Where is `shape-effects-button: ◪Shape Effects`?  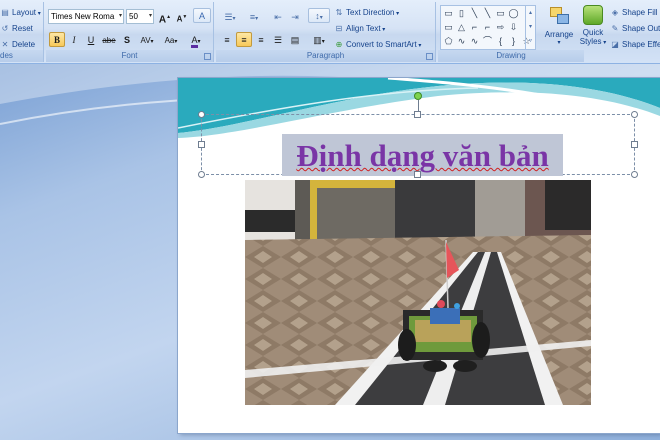 shape-effects-button: ◪Shape Effects is located at coordinates (635, 44).